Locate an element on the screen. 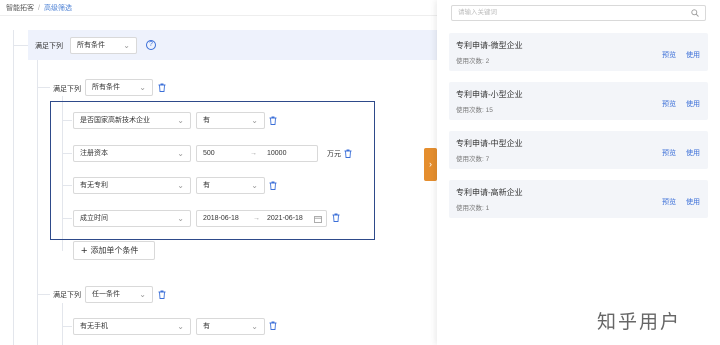 The image size is (720, 345). template-title: 专利申请-小型企业 is located at coordinates (489, 94).